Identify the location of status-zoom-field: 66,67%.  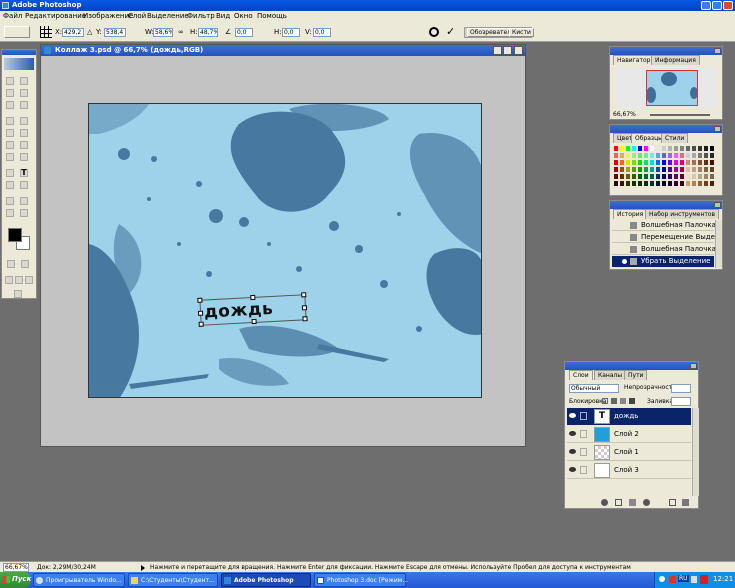
(16, 567).